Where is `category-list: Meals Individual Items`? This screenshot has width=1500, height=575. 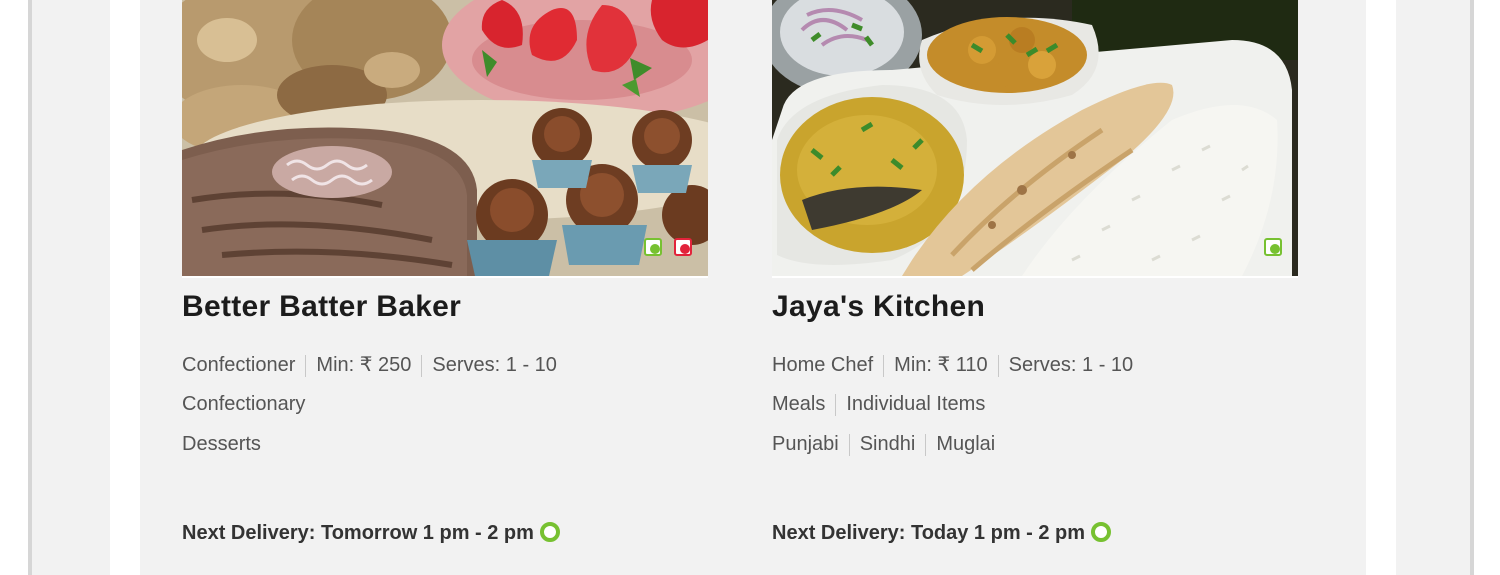 category-list: Meals Individual Items is located at coordinates (878, 404).